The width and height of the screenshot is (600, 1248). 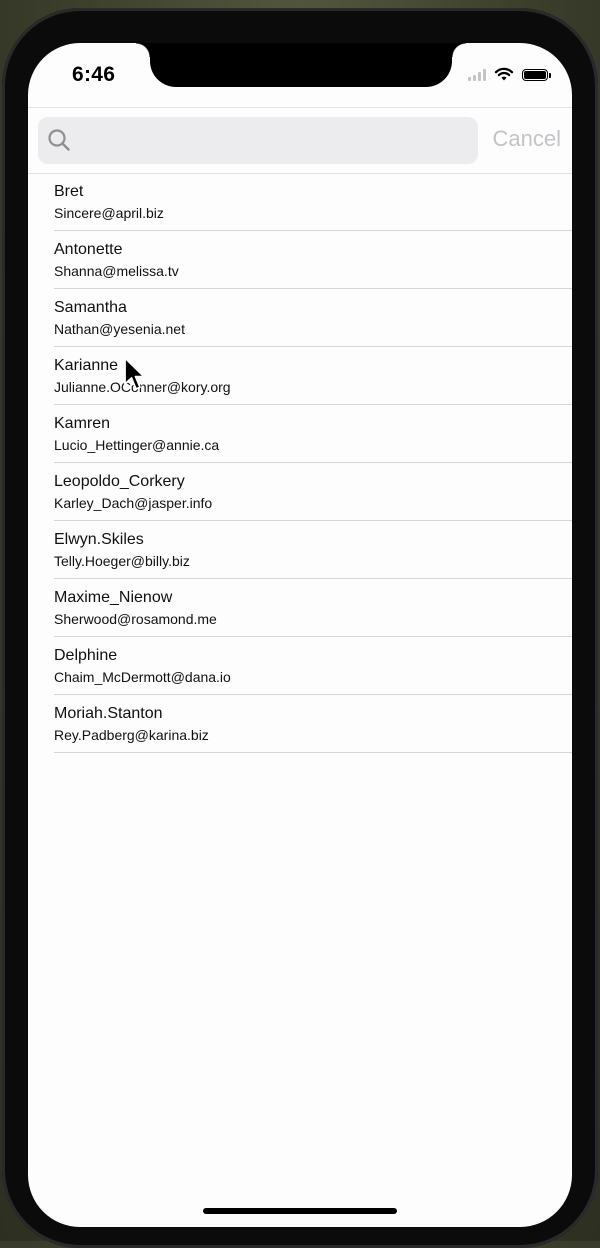 What do you see at coordinates (313, 202) in the screenshot?
I see `list-item: Bret Sincere@april.biz` at bounding box center [313, 202].